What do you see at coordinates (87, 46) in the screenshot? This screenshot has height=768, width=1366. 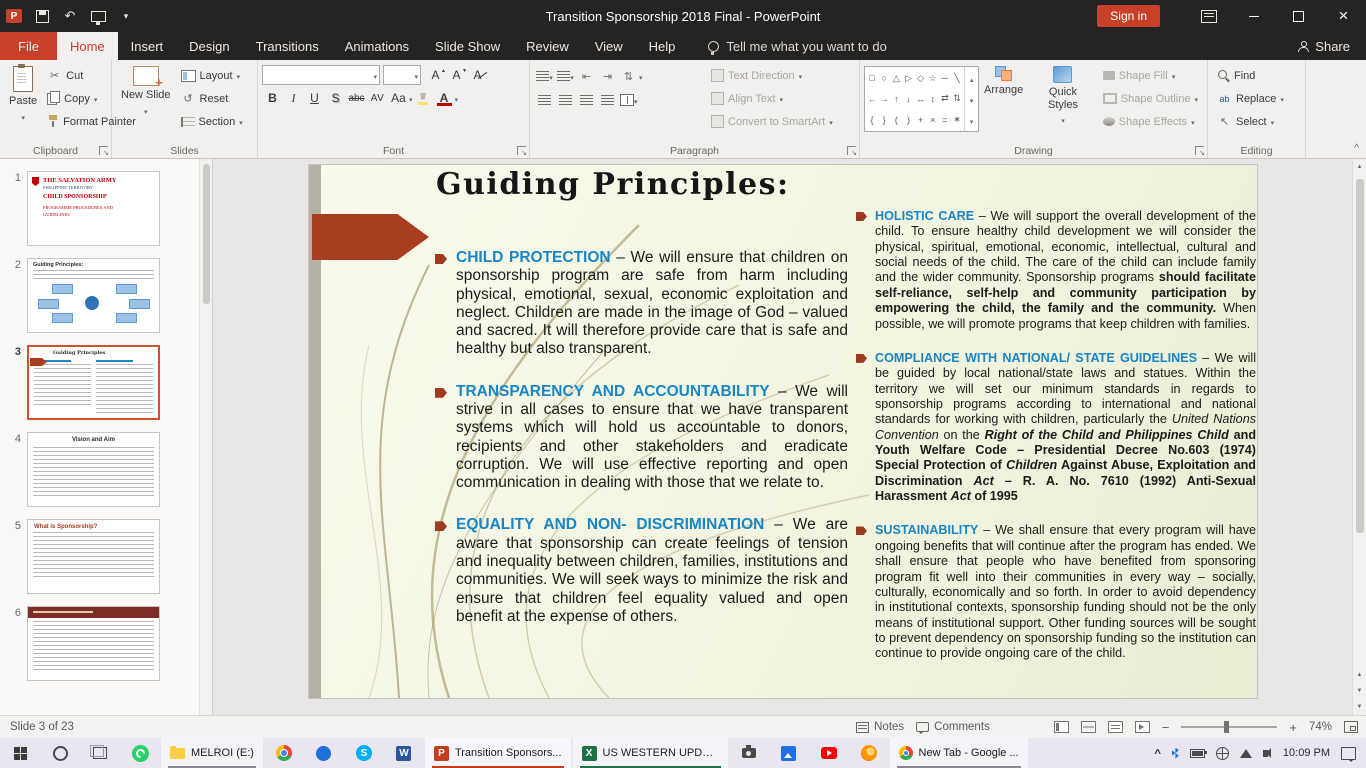 I see `tab-home: Home` at bounding box center [87, 46].